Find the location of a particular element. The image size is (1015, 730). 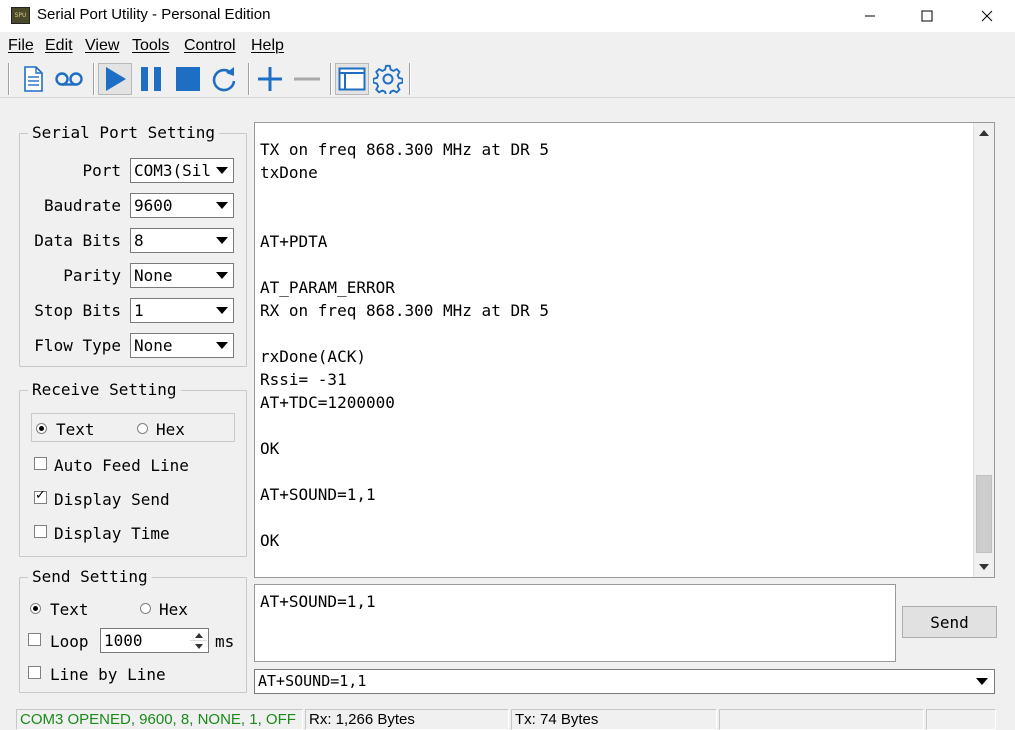

window-title: Serial Port Utility - Personal Edition is located at coordinates (154, 14).